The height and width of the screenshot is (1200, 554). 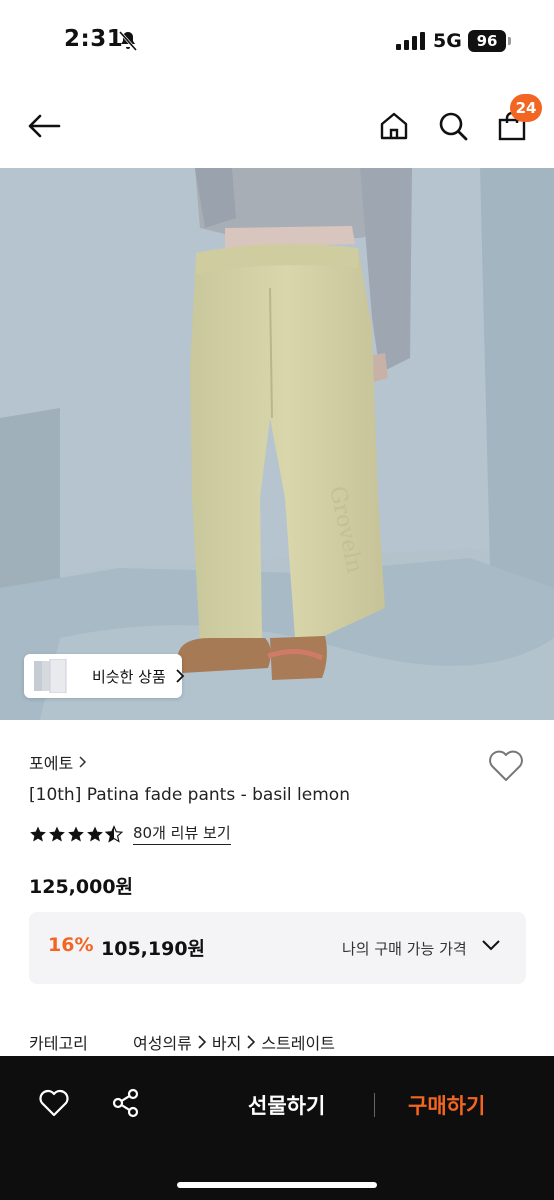 I want to click on cart-count-badge: 24, so click(x=526, y=108).